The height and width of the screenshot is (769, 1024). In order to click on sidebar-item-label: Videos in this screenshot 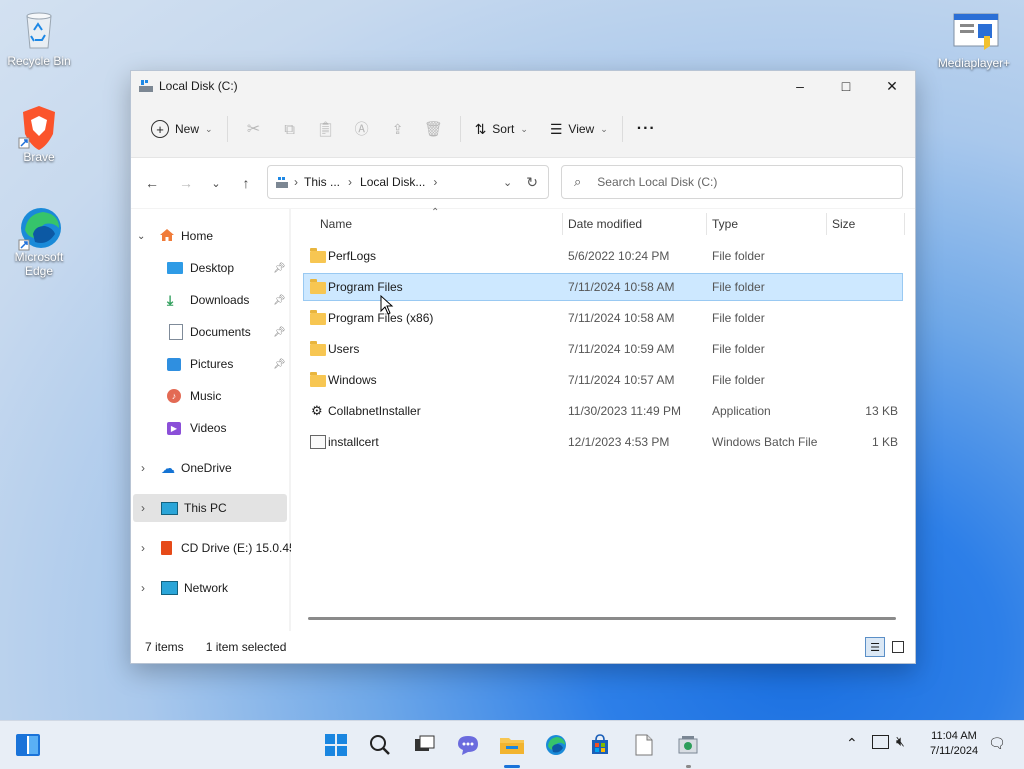, I will do `click(208, 428)`.